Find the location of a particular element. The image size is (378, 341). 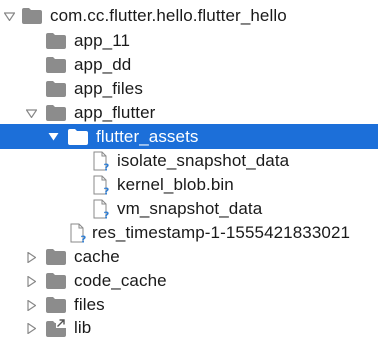

tree-item-vm-snapshot-data: ? vm_snapshot_data is located at coordinates (189, 209).